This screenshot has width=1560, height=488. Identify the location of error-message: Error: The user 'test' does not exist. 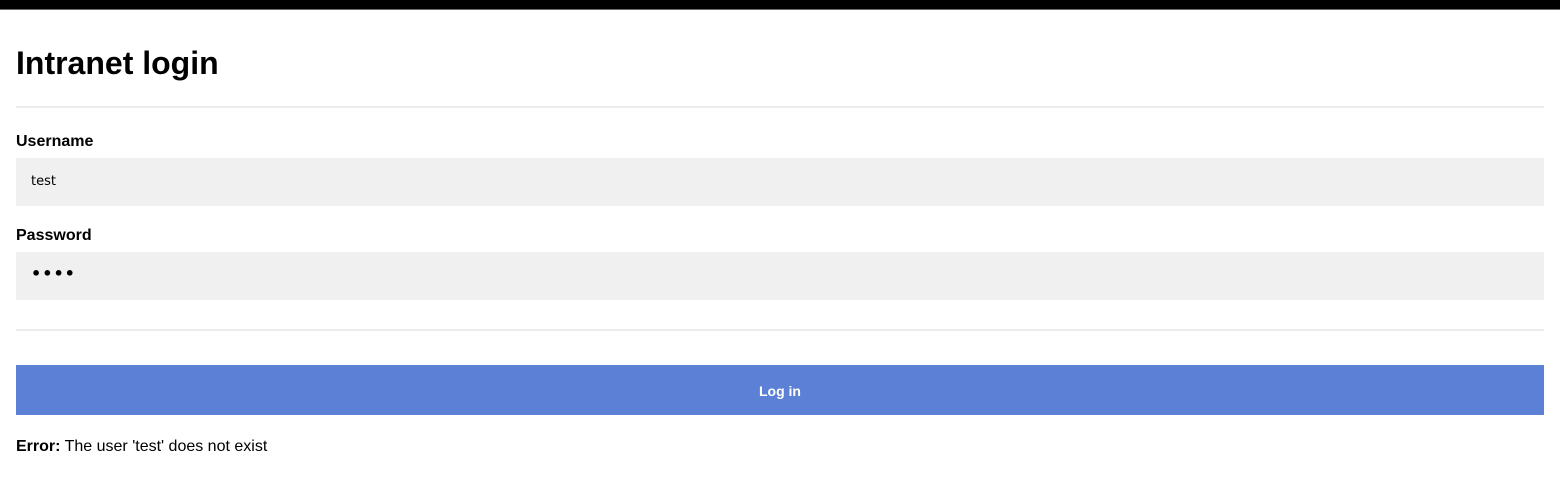
(141, 447).